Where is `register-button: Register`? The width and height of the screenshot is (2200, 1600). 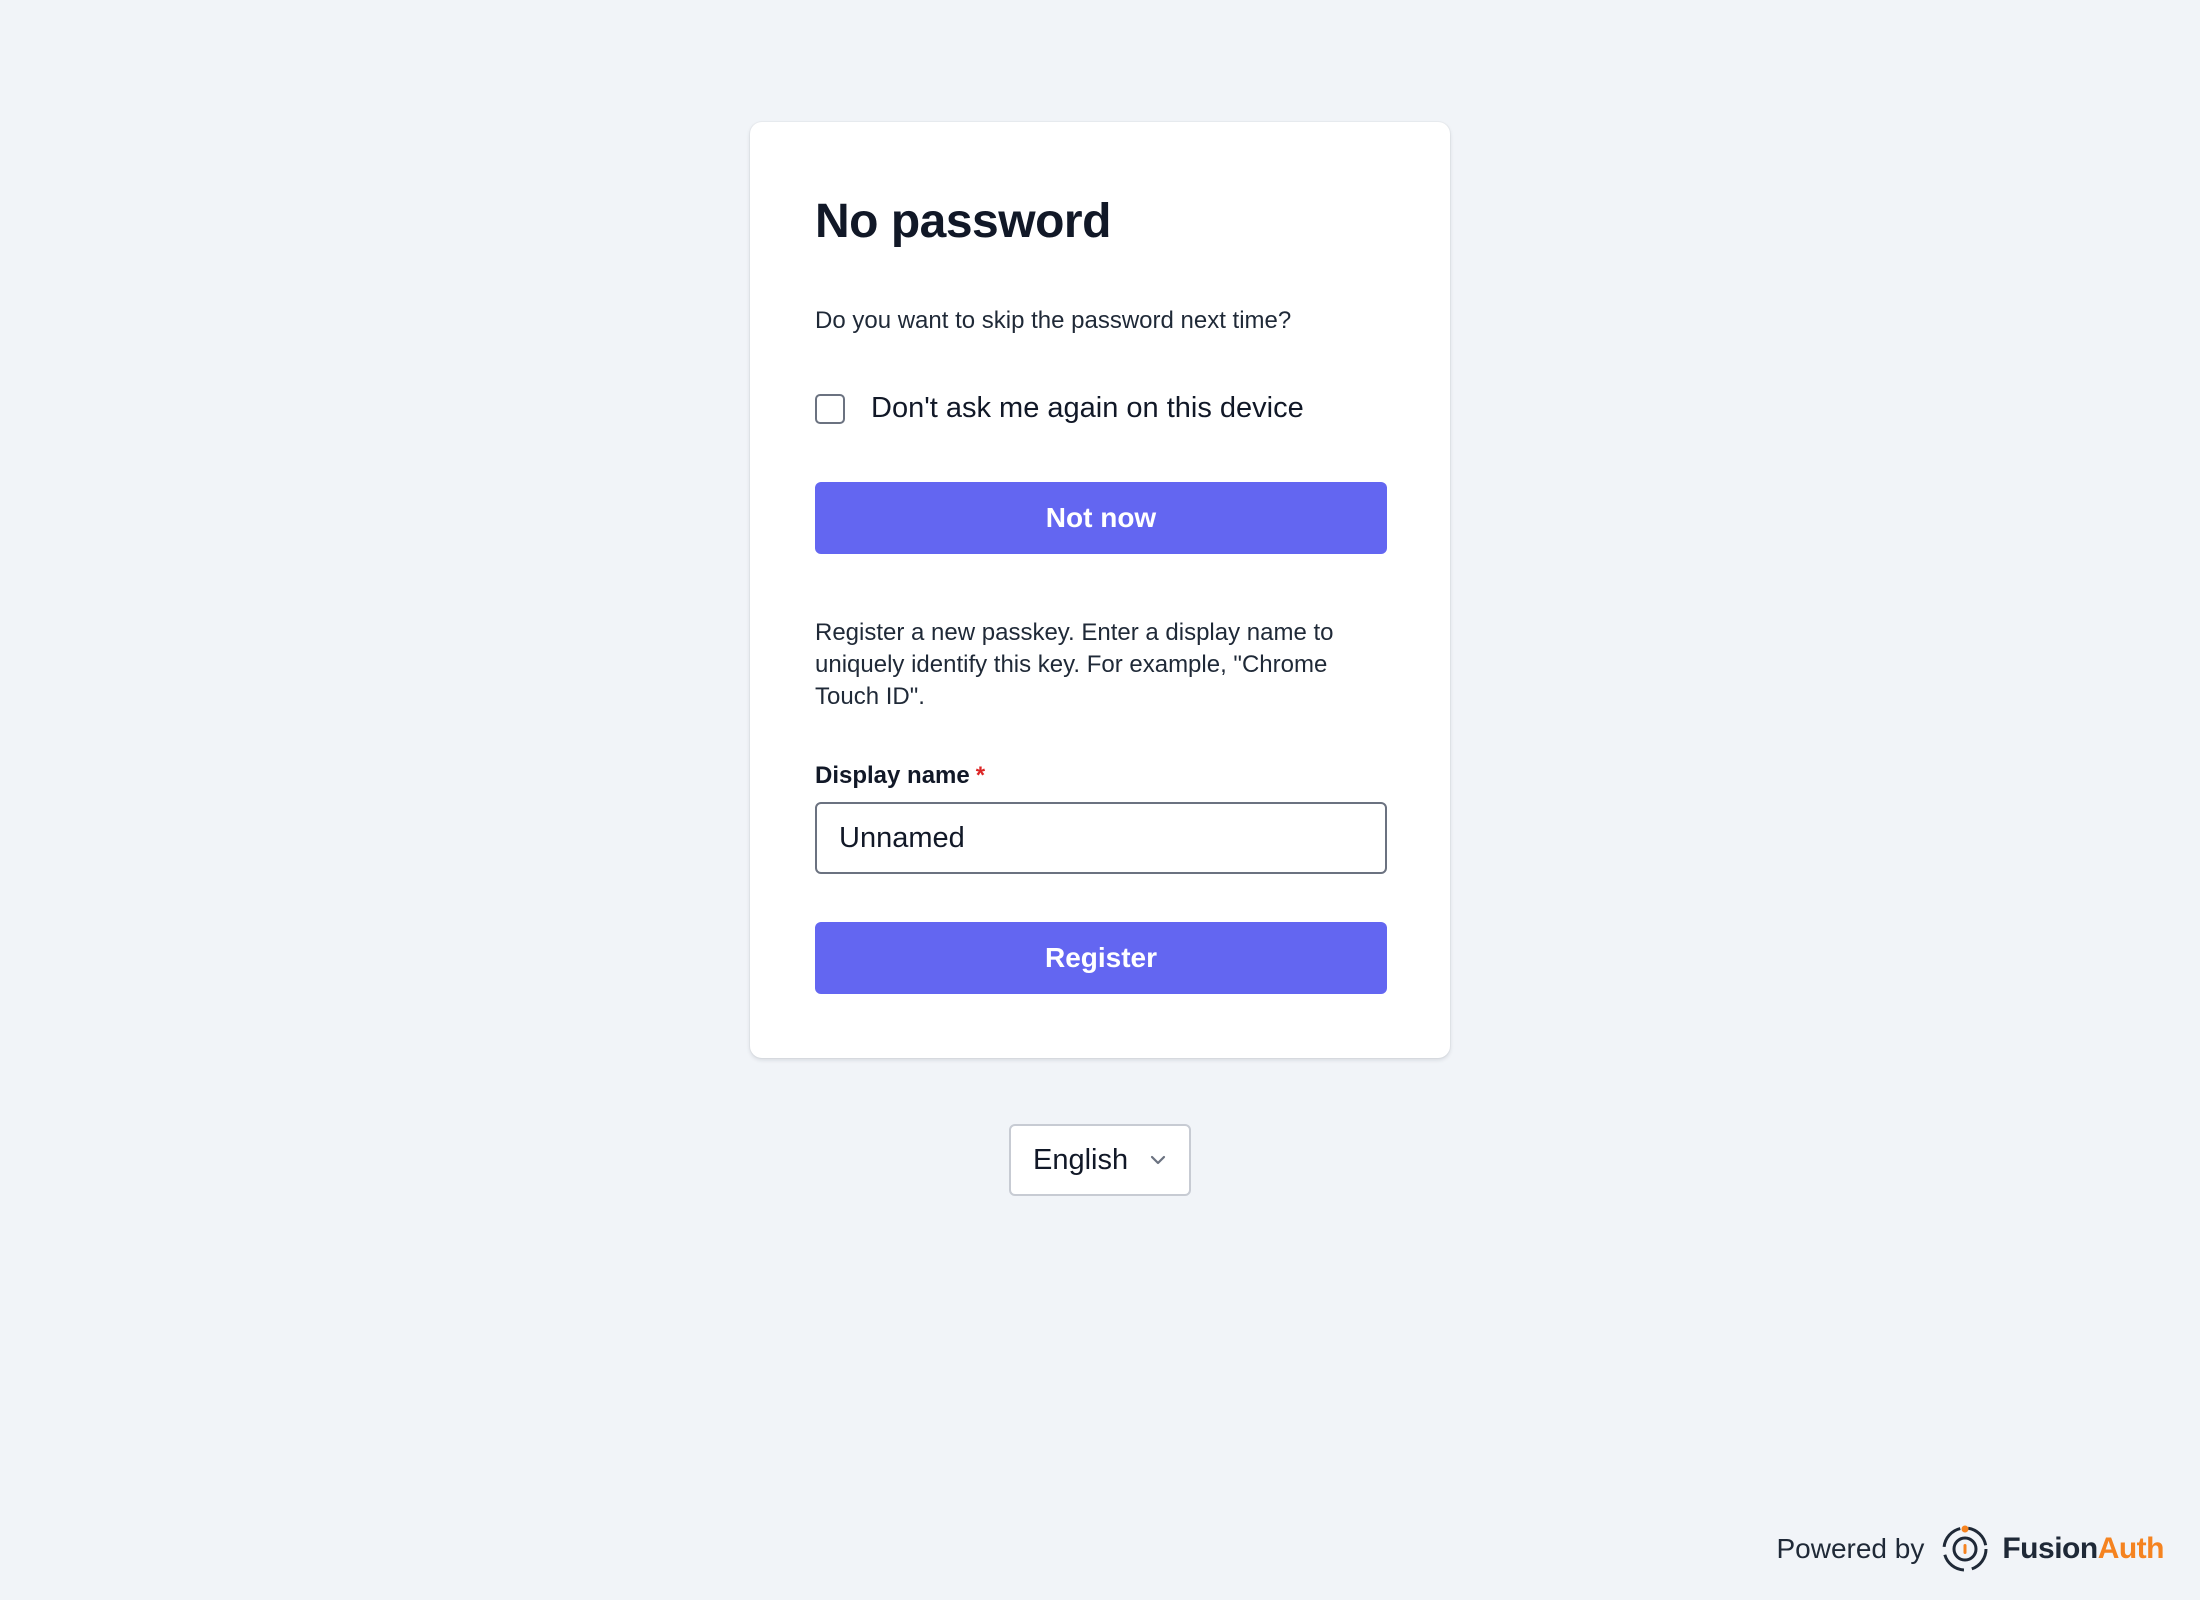
register-button: Register is located at coordinates (1101, 958).